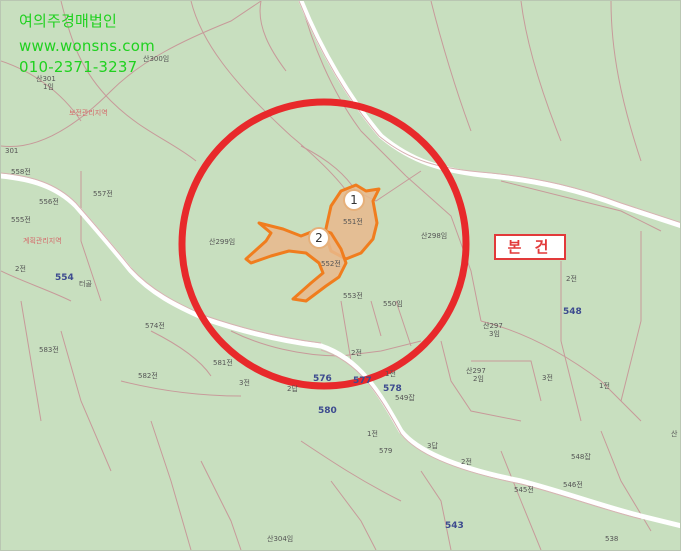  Describe the element at coordinates (572, 312) in the screenshot. I see `block-number-548: 548` at that location.